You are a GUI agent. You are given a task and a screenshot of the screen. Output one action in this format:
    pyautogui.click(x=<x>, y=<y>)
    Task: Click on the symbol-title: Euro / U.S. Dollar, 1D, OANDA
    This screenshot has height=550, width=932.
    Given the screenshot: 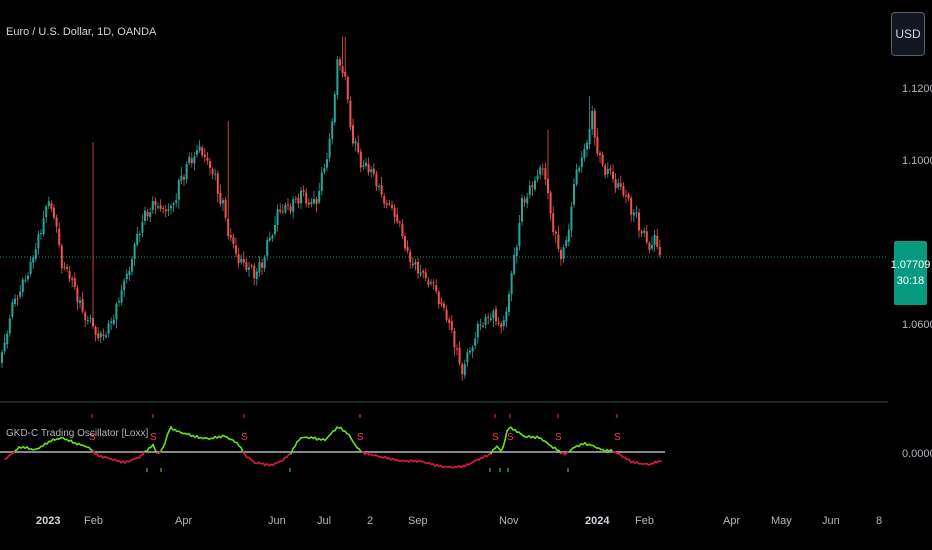 What is the action you would take?
    pyautogui.click(x=81, y=32)
    